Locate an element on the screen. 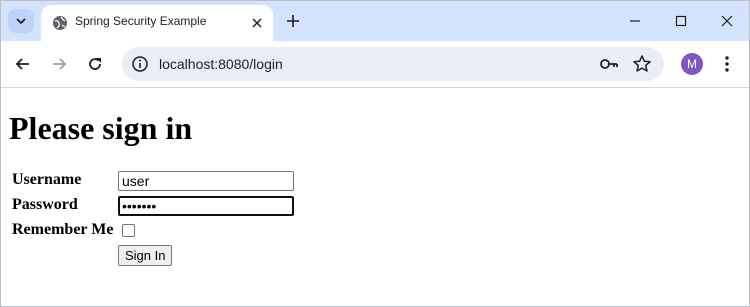 Image resolution: width=750 pixels, height=307 pixels. more-menu-icon is located at coordinates (727, 64).